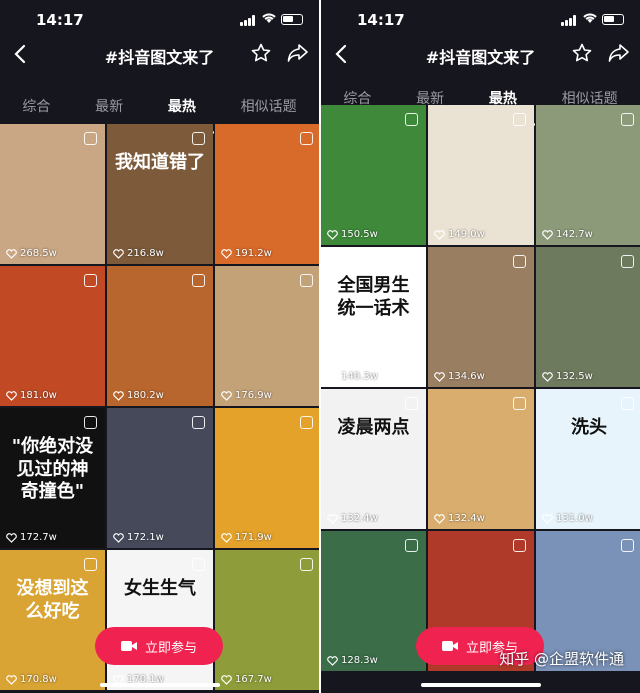  I want to click on post-card: 132.5w, so click(588, 317).